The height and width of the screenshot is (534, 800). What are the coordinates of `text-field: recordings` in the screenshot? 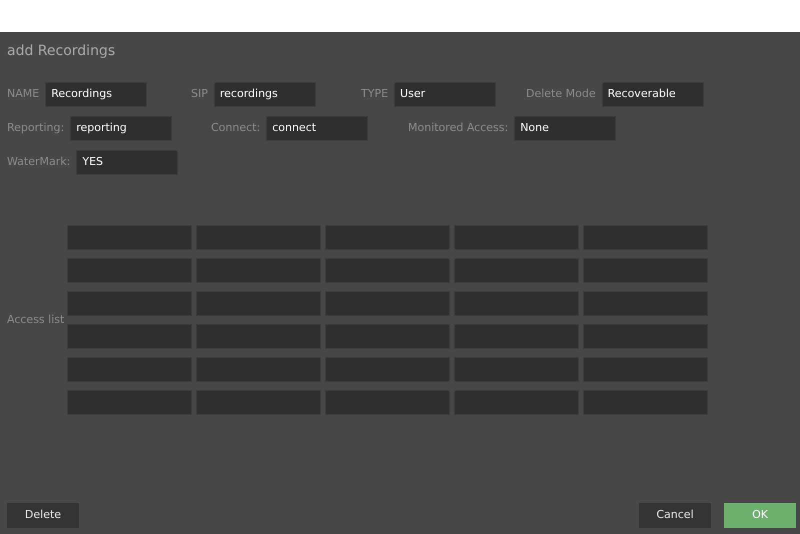 It's located at (265, 94).